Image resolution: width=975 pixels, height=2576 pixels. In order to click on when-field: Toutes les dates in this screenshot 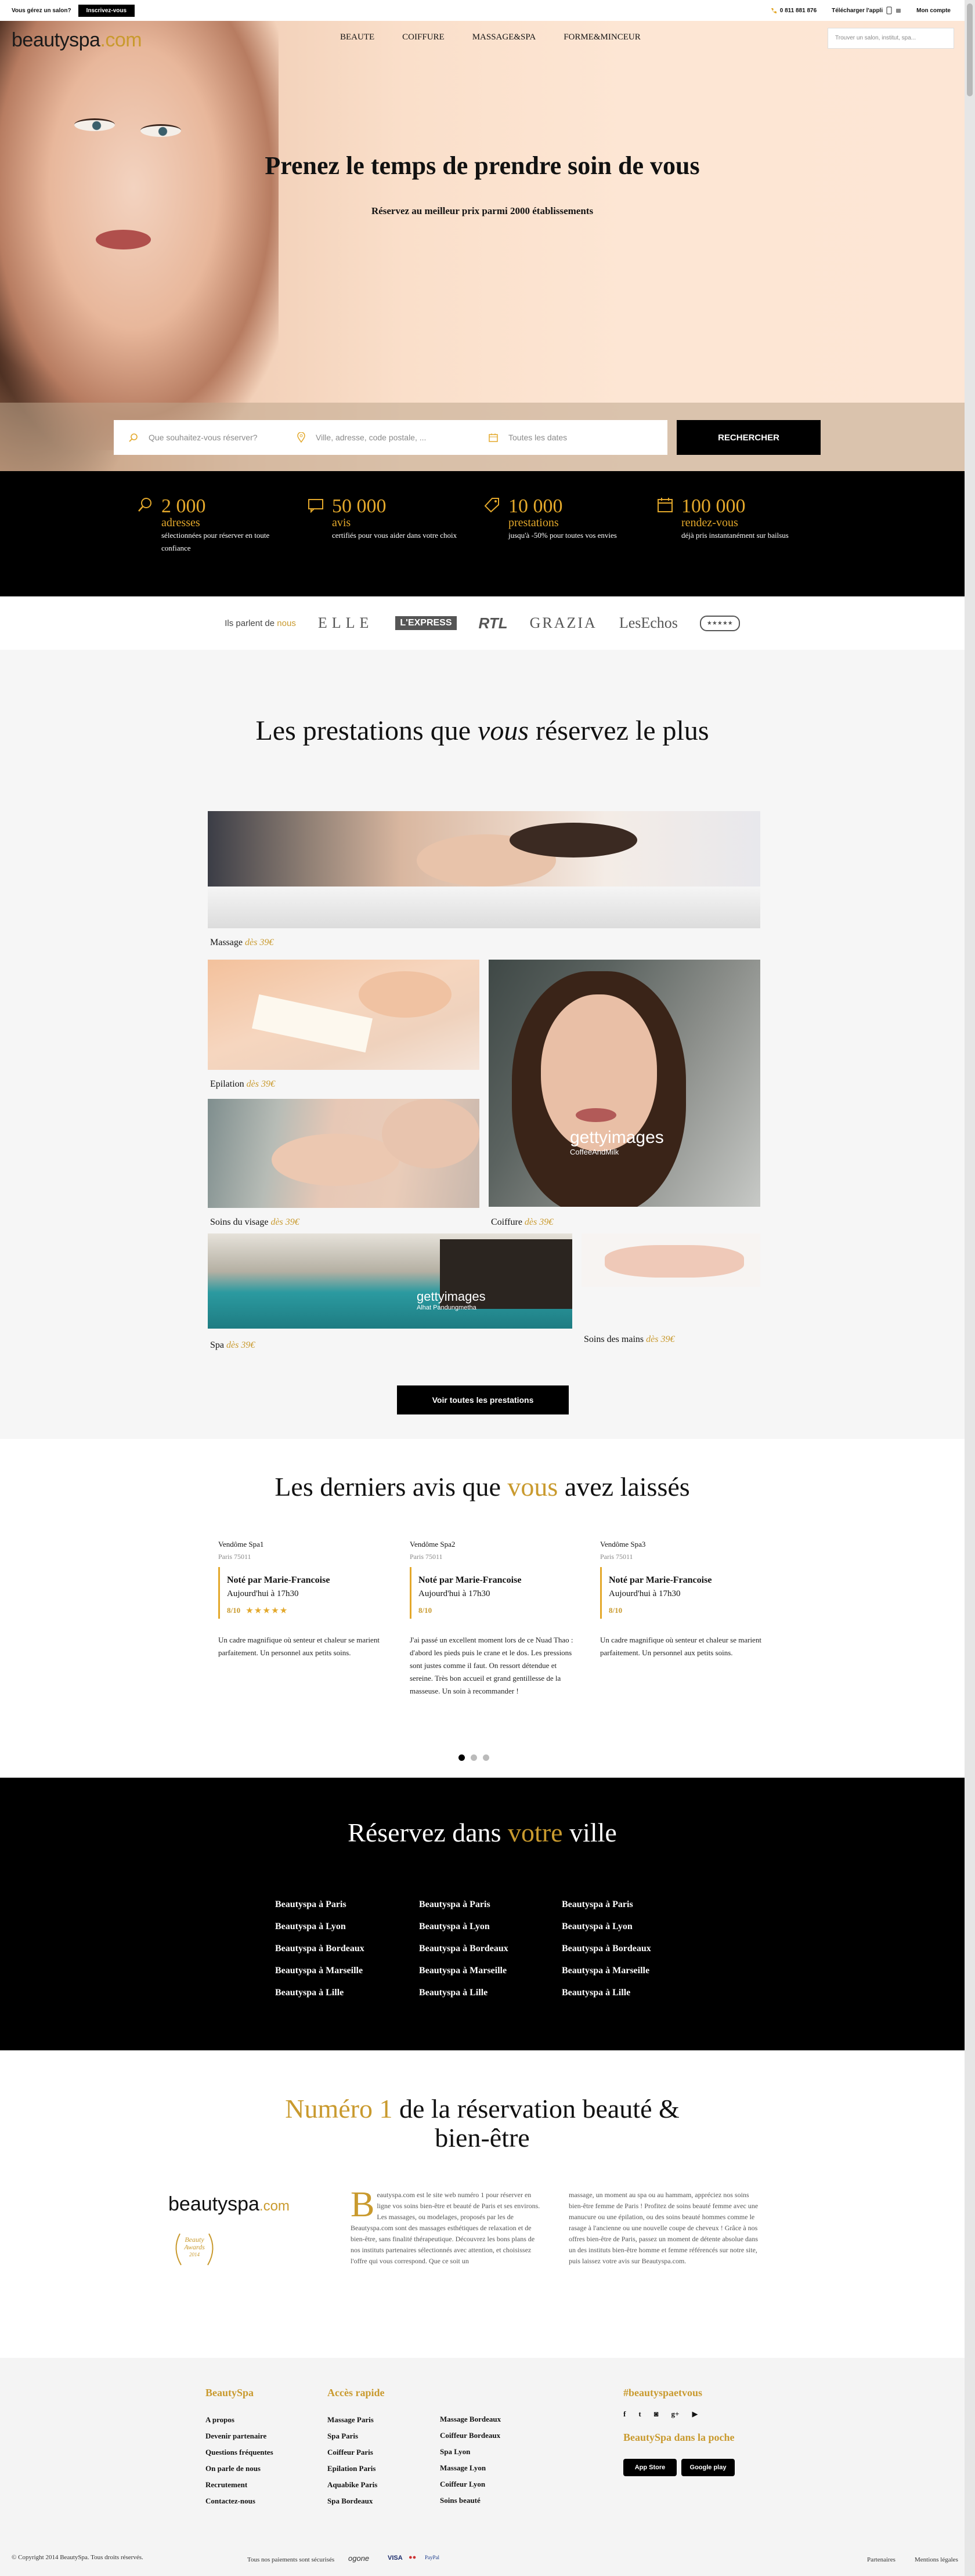, I will do `click(570, 437)`.